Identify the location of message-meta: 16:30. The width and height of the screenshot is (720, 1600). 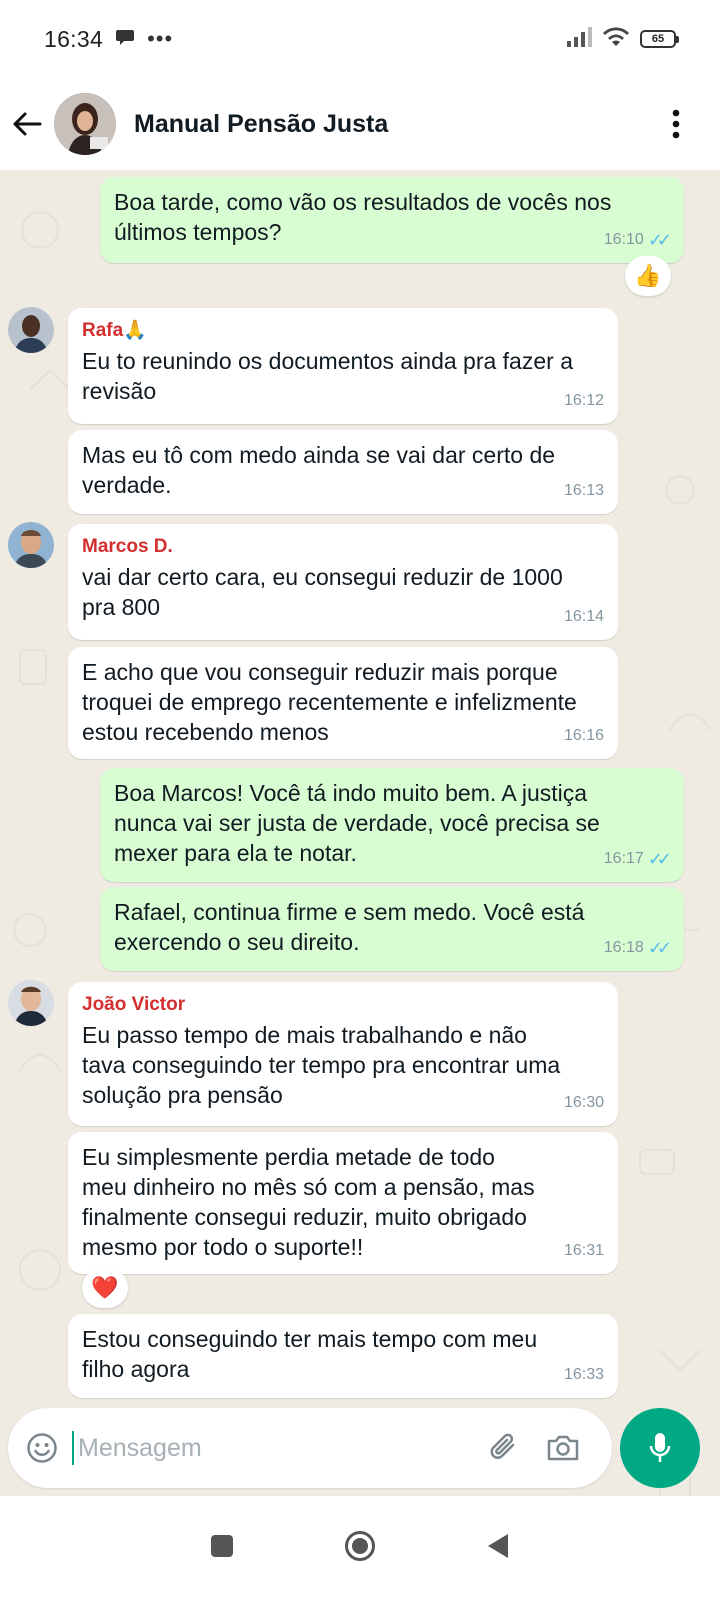
(584, 1103).